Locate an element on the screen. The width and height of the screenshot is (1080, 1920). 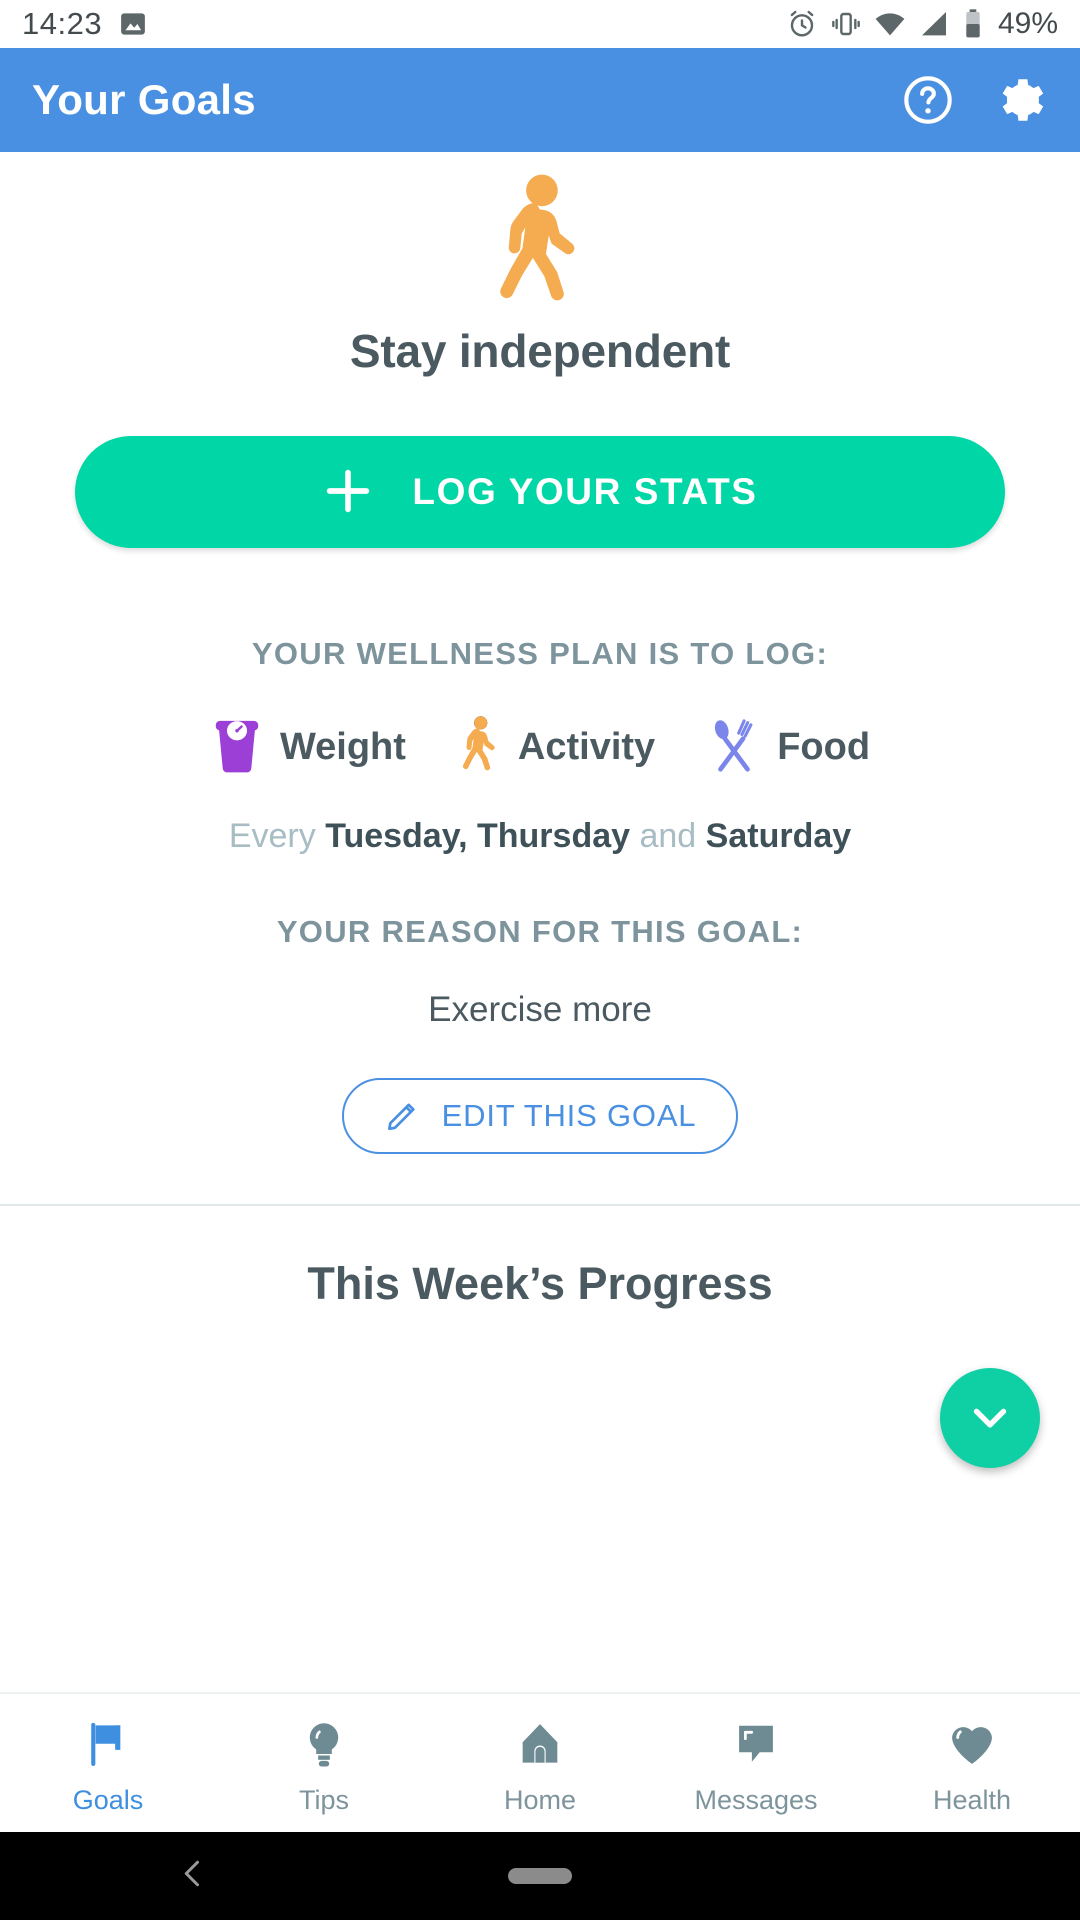
status-bar-left: 14:23 is located at coordinates (85, 24).